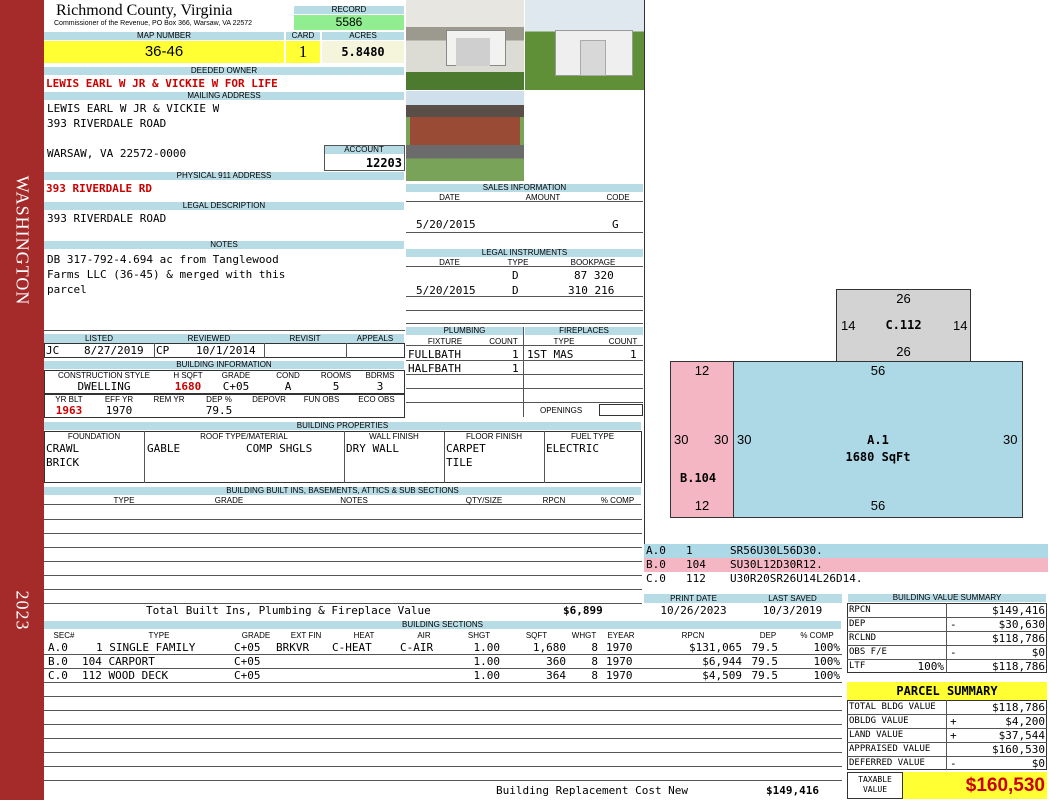 The width and height of the screenshot is (1050, 800). Describe the element at coordinates (960, 325) in the screenshot. I see `sketch-c-right-dim: 14` at that location.